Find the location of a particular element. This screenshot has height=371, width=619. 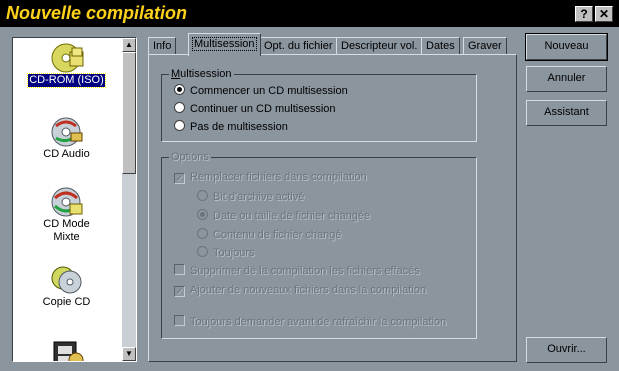

cancel-button: Annuler is located at coordinates (566, 79).